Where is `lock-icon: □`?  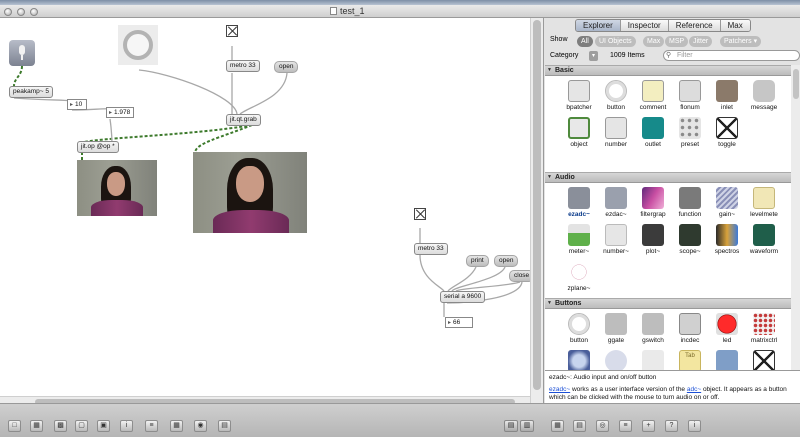 lock-icon: □ is located at coordinates (14, 426).